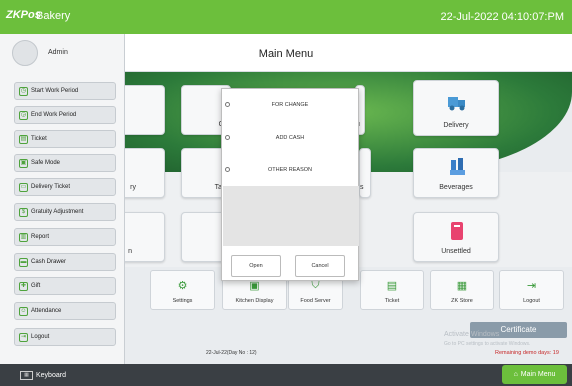  What do you see at coordinates (182, 301) in the screenshot?
I see `tile-label: Settings` at bounding box center [182, 301].